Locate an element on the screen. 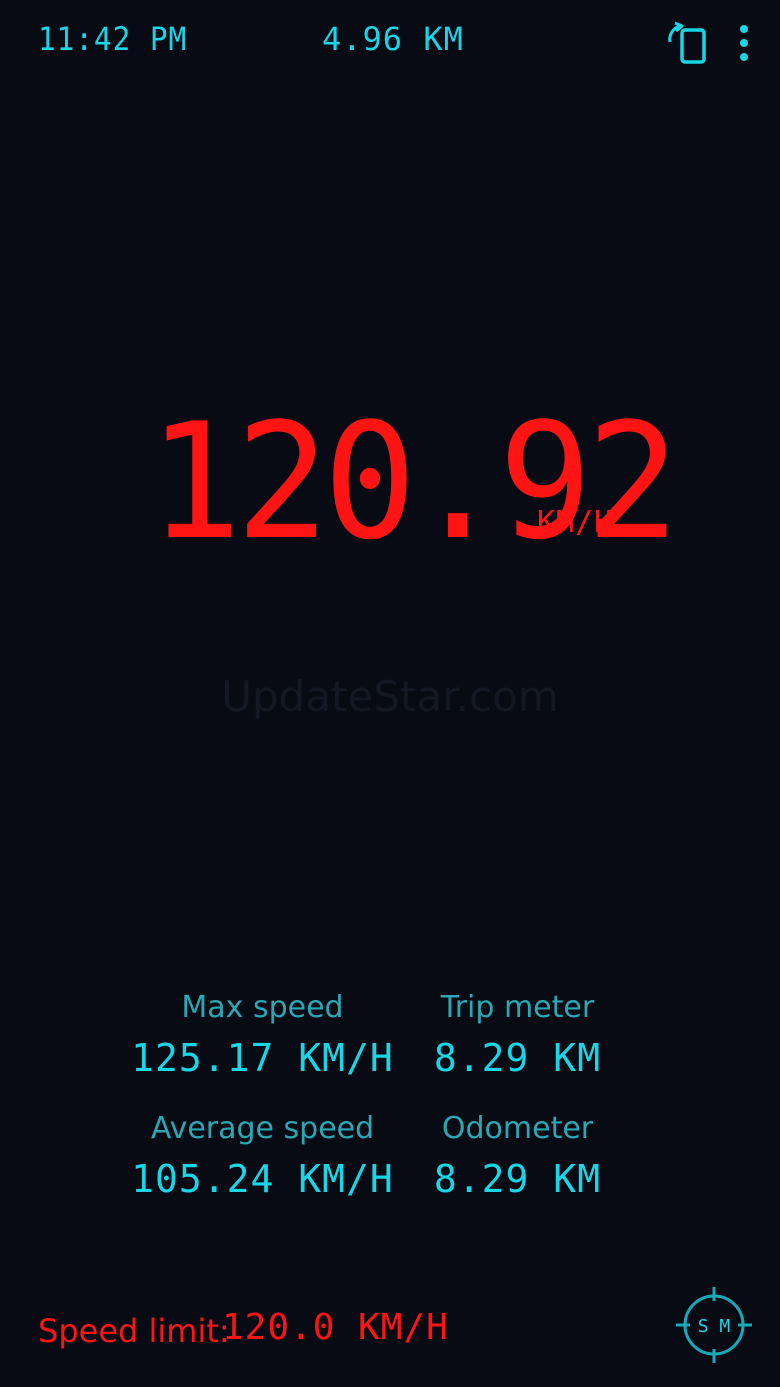  more-vertical-icon is located at coordinates (744, 43).